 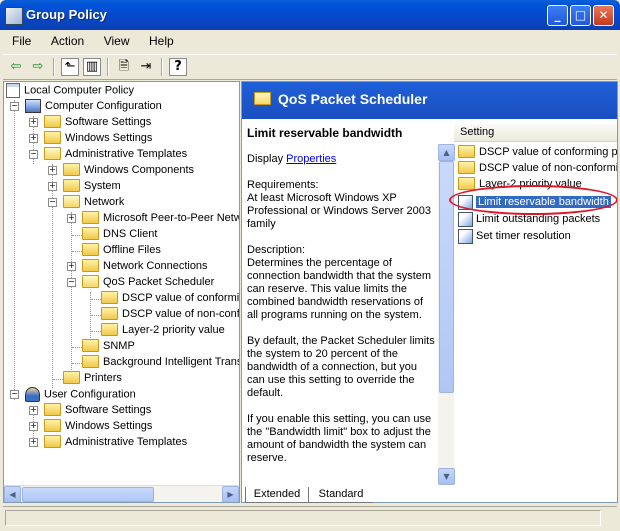 I want to click on user-icon, so click(x=32, y=394).